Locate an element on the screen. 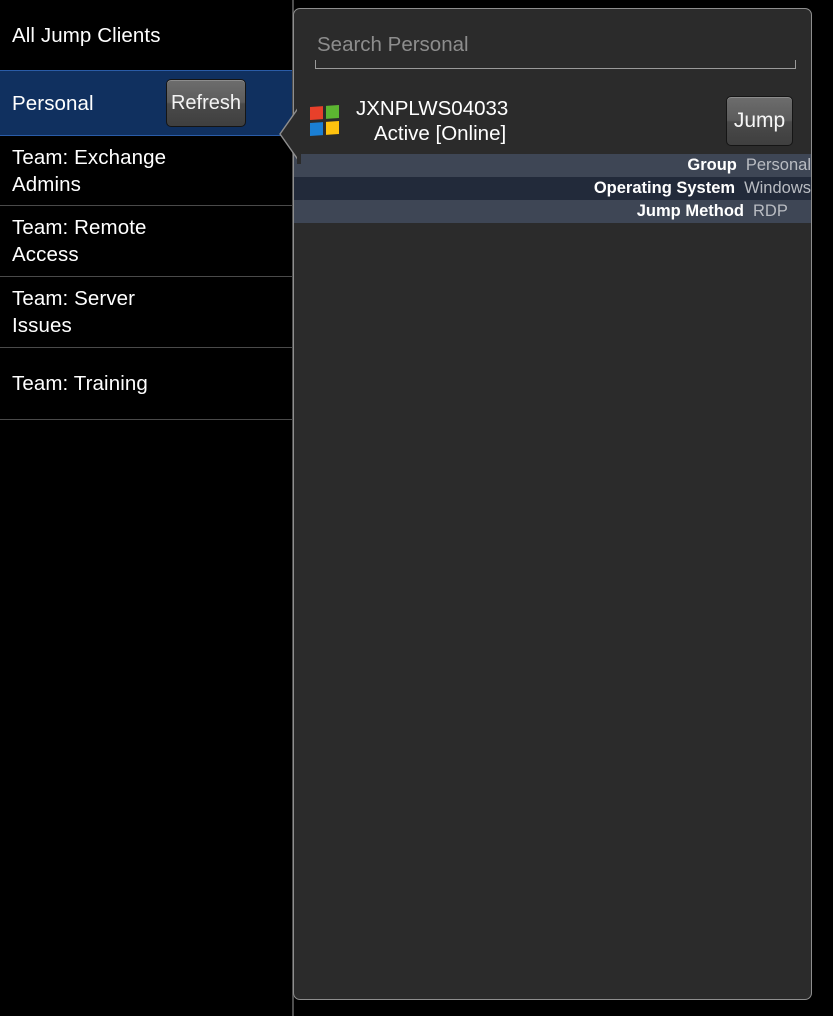 The width and height of the screenshot is (833, 1016). sidebar-item-label: All Jump Clients is located at coordinates (86, 35).